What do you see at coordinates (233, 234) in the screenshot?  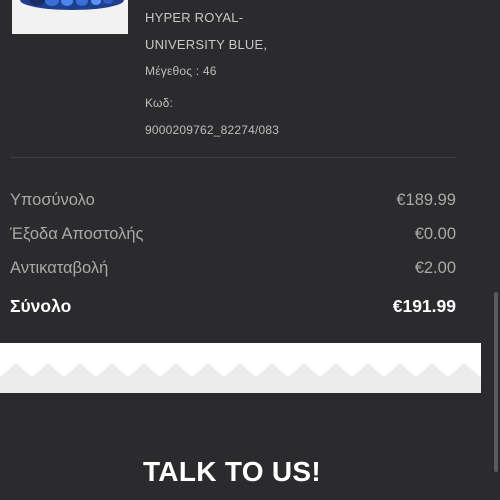 I see `shipping-row: Έξοδα Αποστολής €0.00` at bounding box center [233, 234].